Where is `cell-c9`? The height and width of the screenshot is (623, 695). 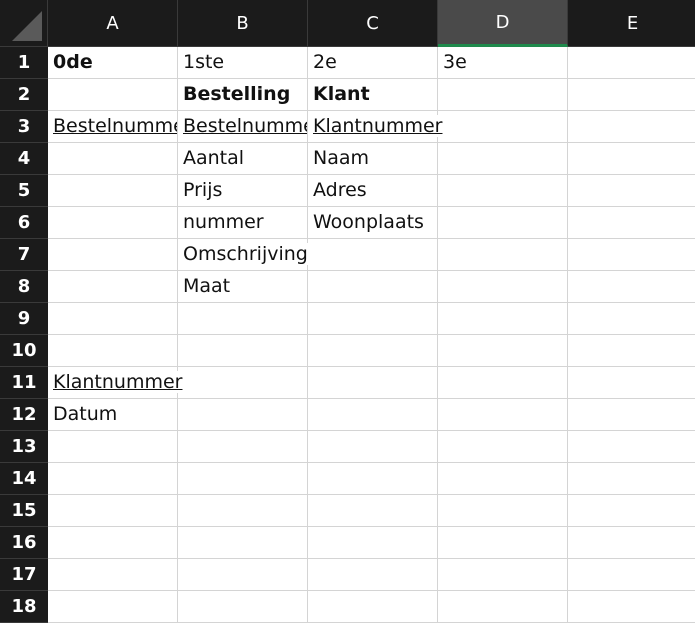 cell-c9 is located at coordinates (373, 319).